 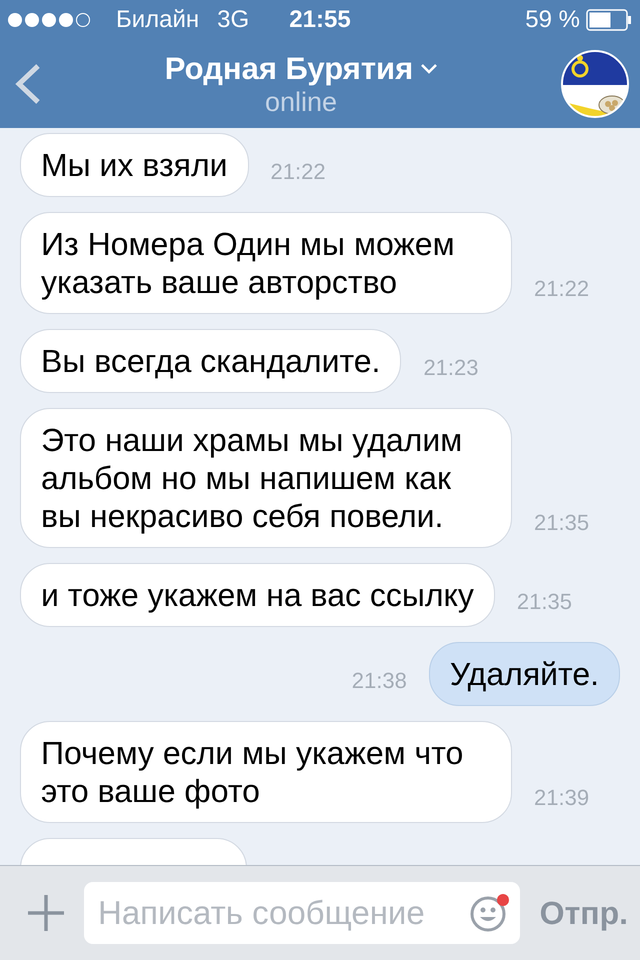 I want to click on message-field: Написать сообщение, so click(x=302, y=913).